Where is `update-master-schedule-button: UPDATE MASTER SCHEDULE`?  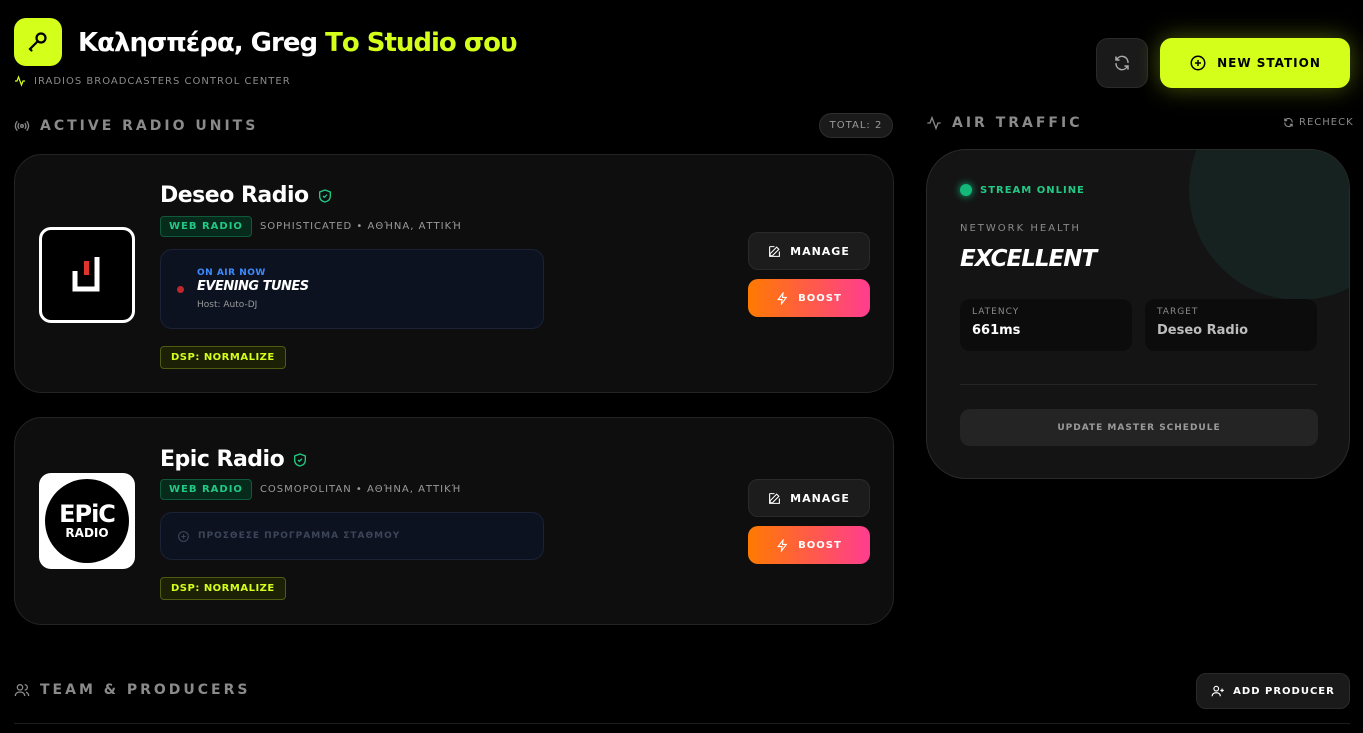
update-master-schedule-button: UPDATE MASTER SCHEDULE is located at coordinates (1139, 427).